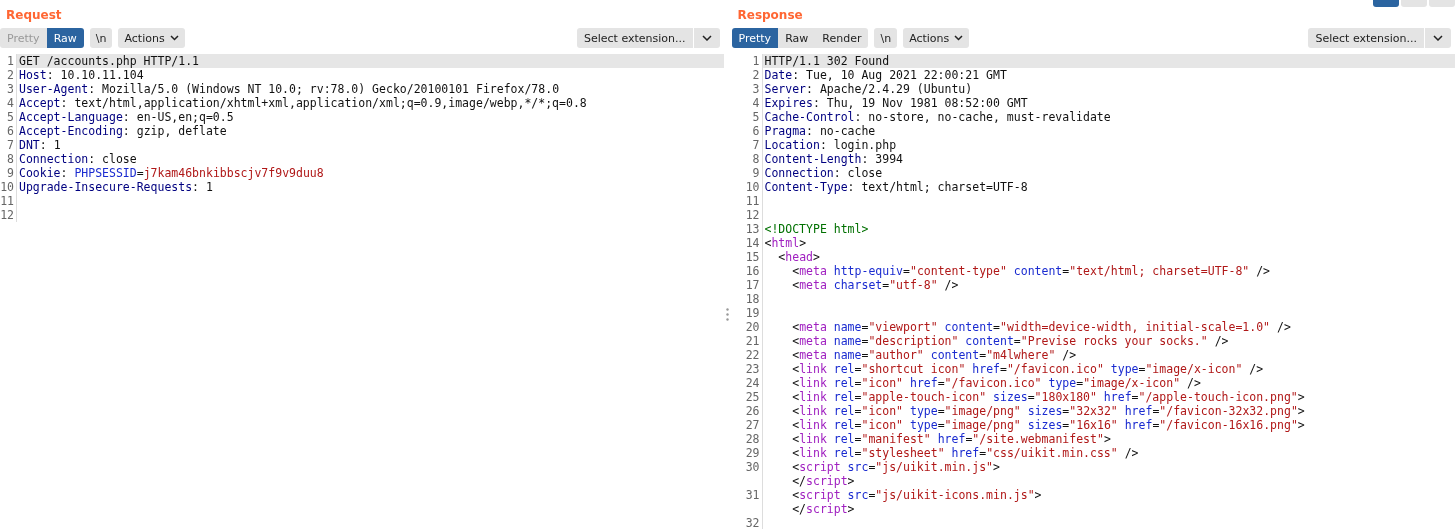 This screenshot has height=529, width=1455. I want to click on line-number: 30, so click(752, 467).